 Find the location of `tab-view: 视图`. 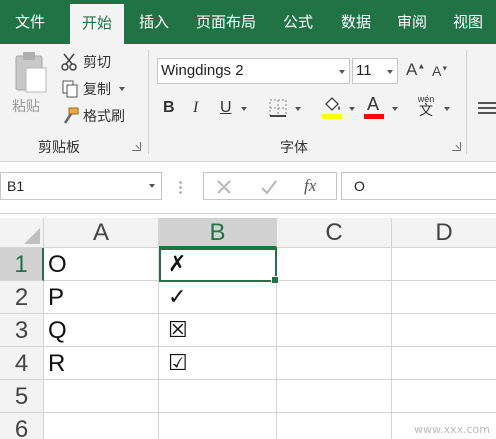

tab-view: 视图 is located at coordinates (468, 22).